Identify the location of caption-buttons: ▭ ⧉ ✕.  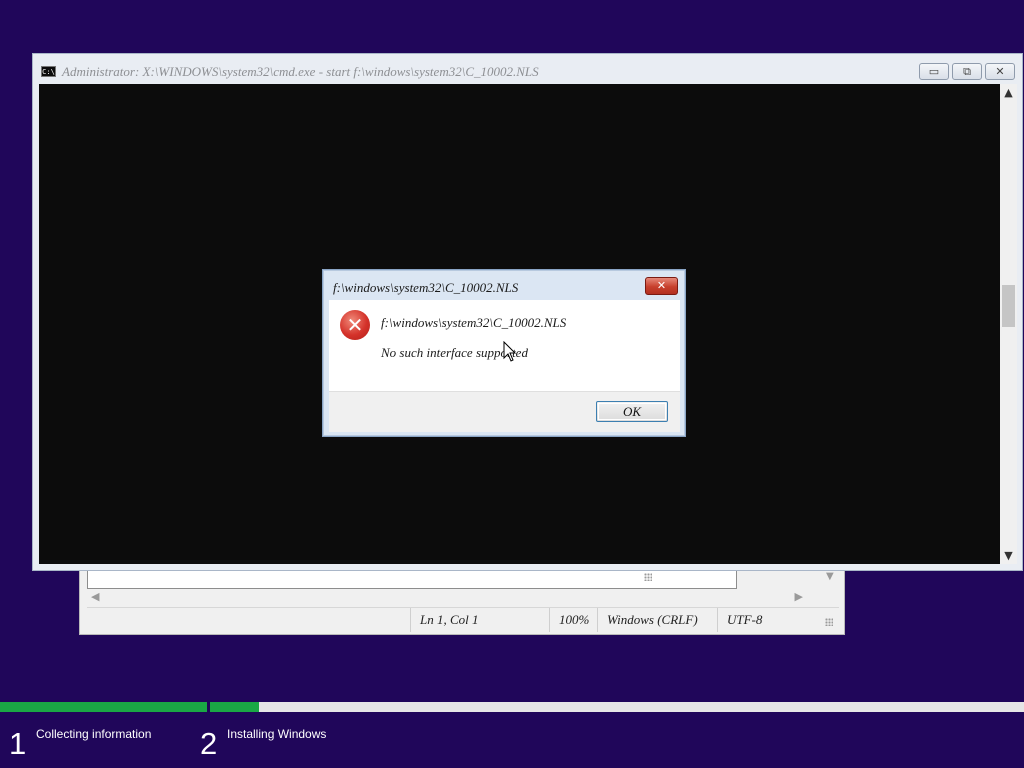
(967, 71).